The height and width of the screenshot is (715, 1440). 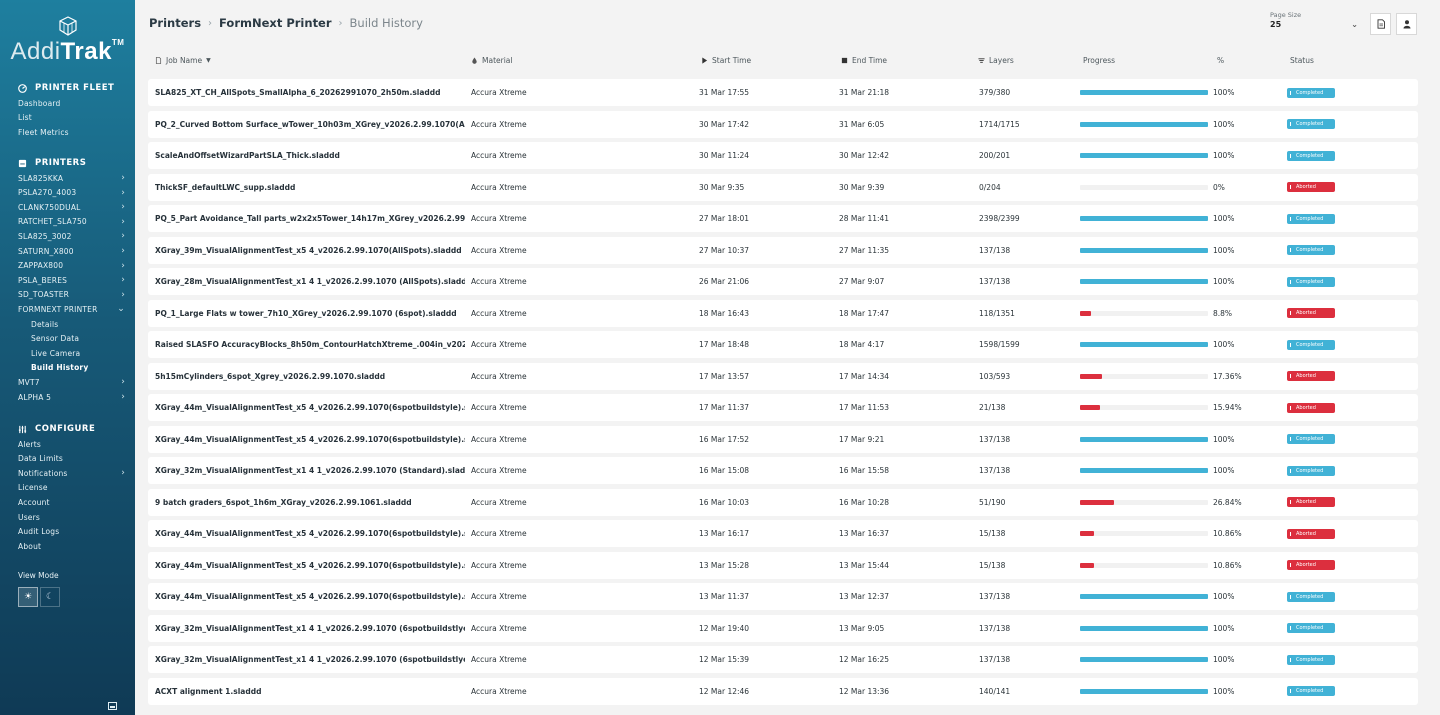 What do you see at coordinates (112, 706) in the screenshot?
I see `collapse-sidebar-icon` at bounding box center [112, 706].